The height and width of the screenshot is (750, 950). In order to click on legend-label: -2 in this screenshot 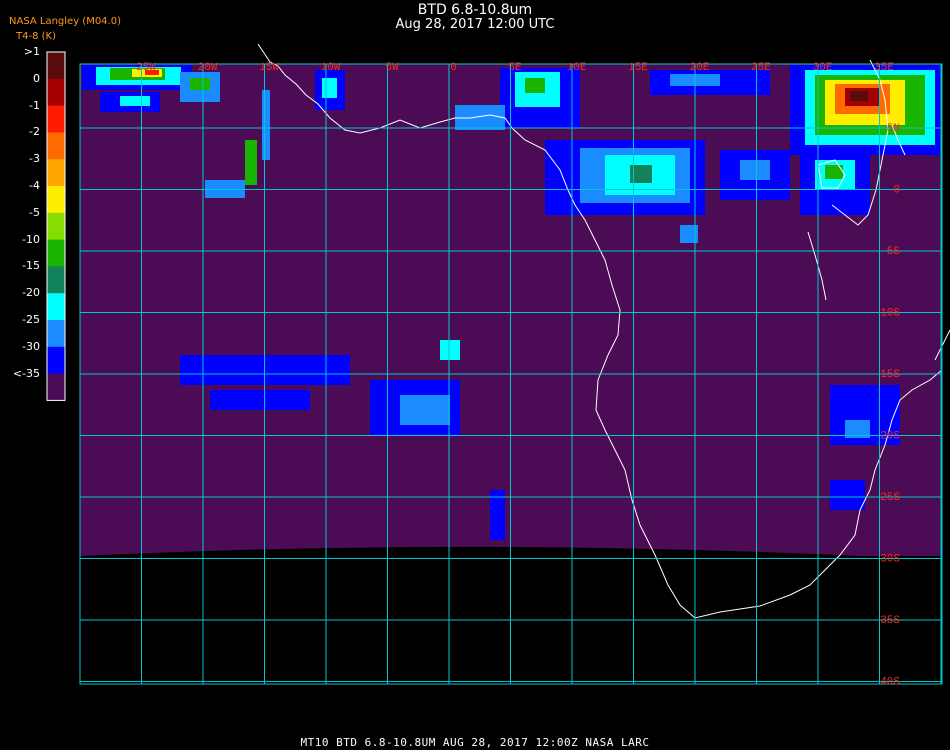, I will do `click(34, 132)`.